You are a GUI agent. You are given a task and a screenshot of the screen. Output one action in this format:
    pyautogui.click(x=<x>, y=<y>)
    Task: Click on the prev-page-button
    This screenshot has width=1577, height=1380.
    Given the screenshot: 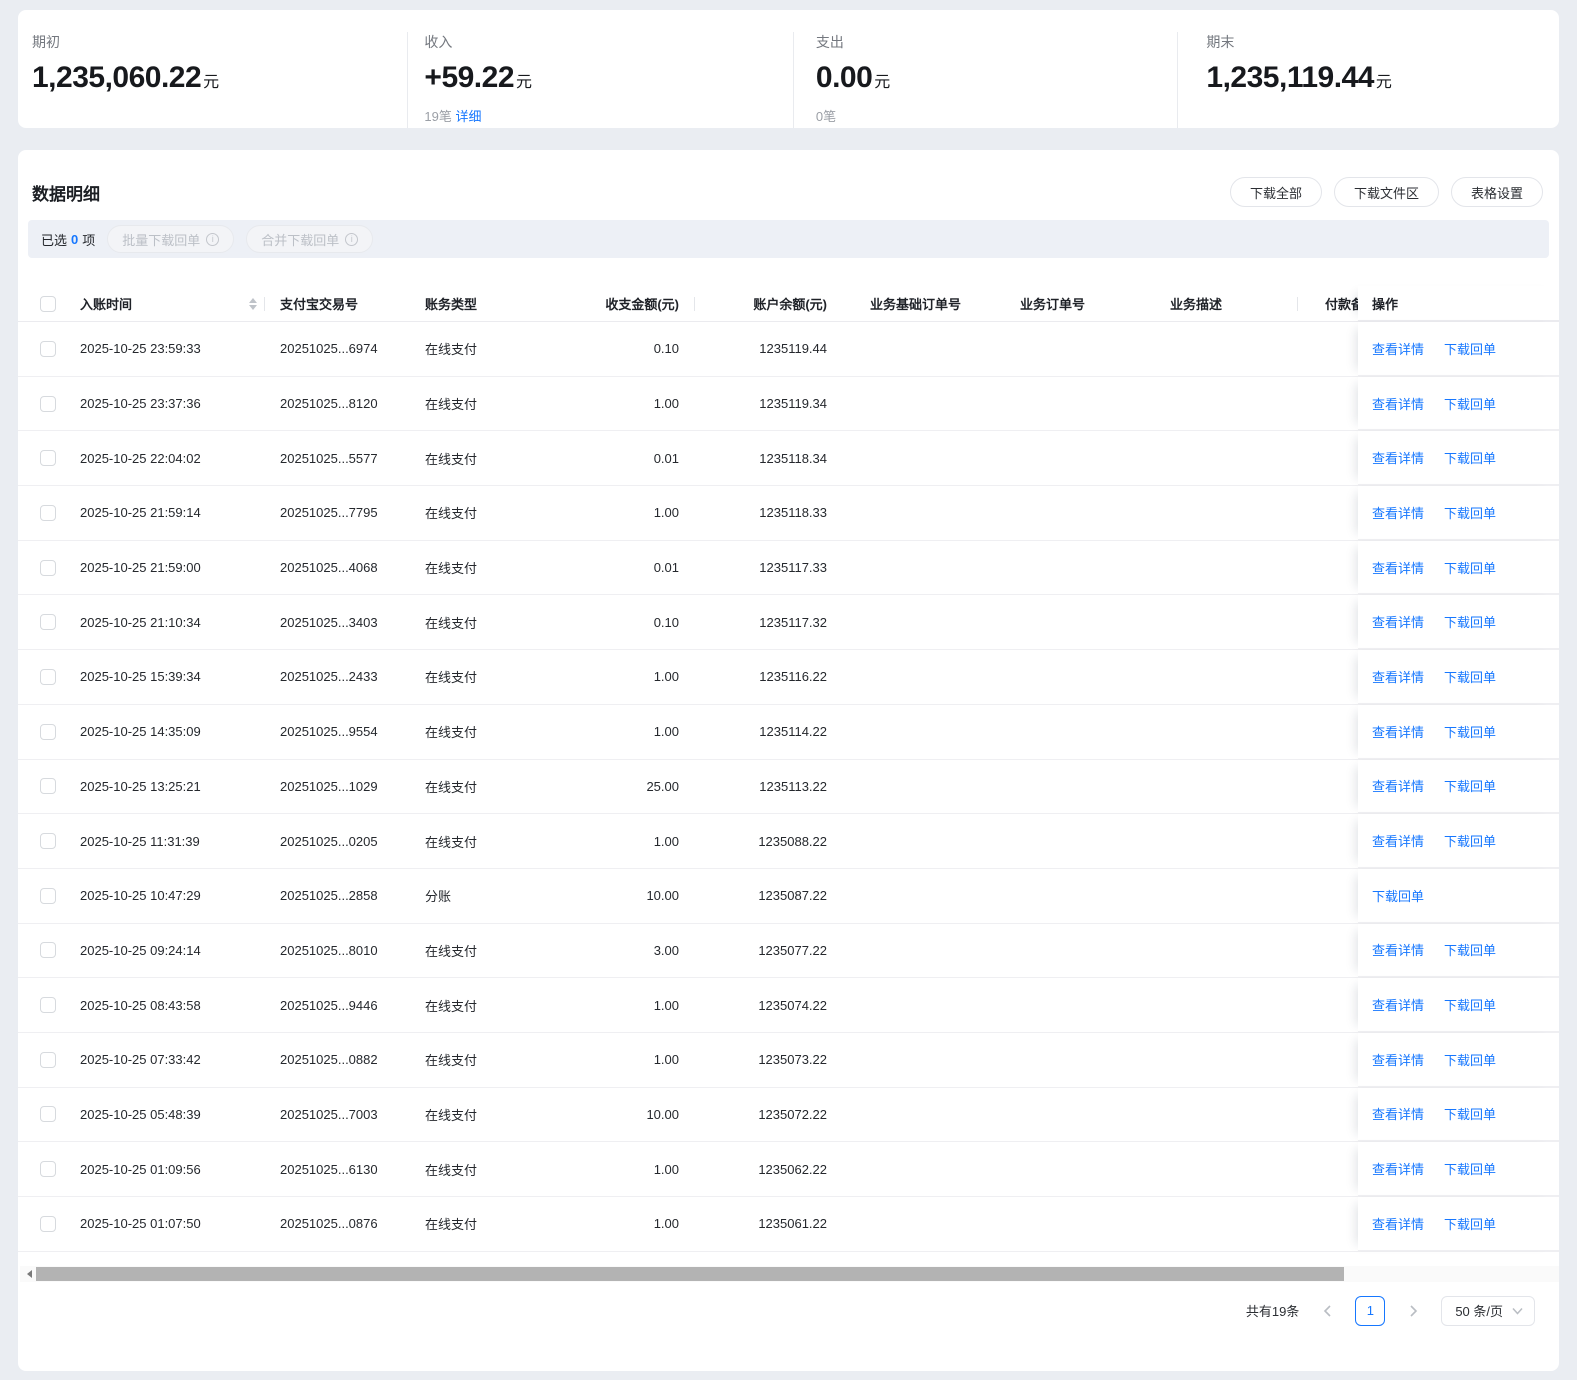 What is the action you would take?
    pyautogui.click(x=1327, y=1311)
    